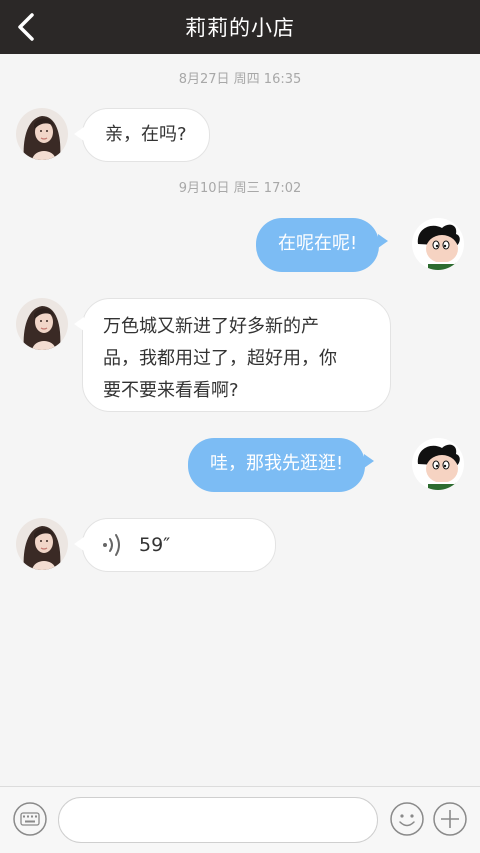 The width and height of the screenshot is (480, 853). I want to click on keyboard-button, so click(30, 821).